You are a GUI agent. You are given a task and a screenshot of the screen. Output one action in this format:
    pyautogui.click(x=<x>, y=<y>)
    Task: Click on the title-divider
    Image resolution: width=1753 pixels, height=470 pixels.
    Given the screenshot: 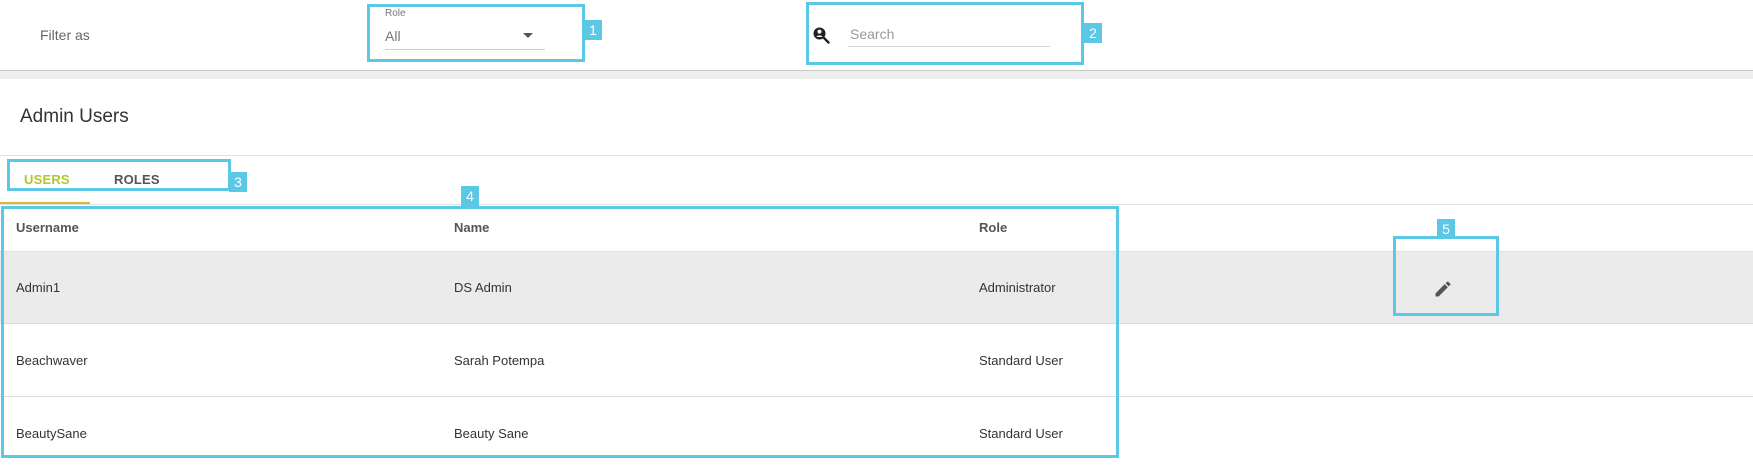 What is the action you would take?
    pyautogui.click(x=876, y=155)
    